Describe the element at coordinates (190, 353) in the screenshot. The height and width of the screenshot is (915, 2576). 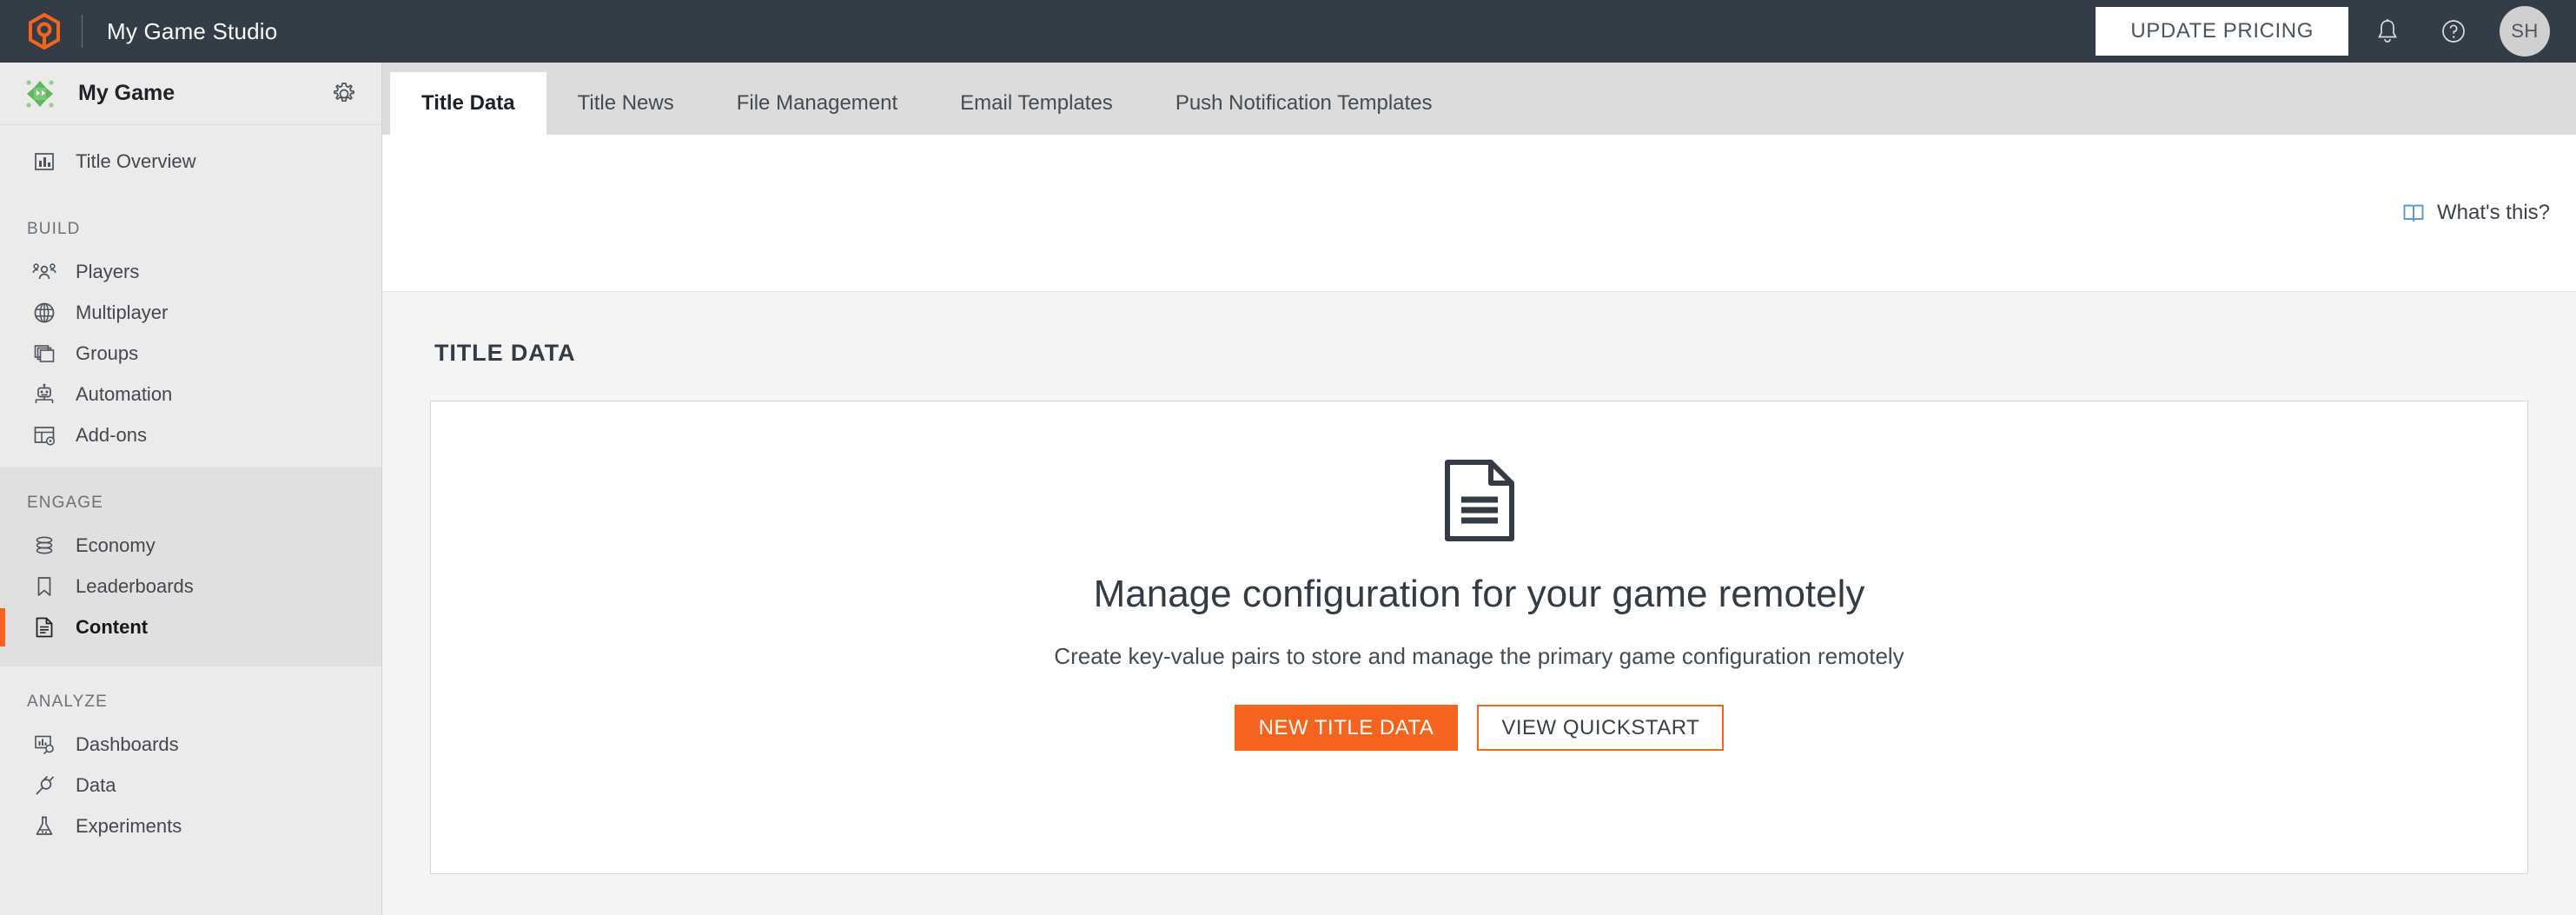
I see `sidebar-item-groups: Groups` at that location.